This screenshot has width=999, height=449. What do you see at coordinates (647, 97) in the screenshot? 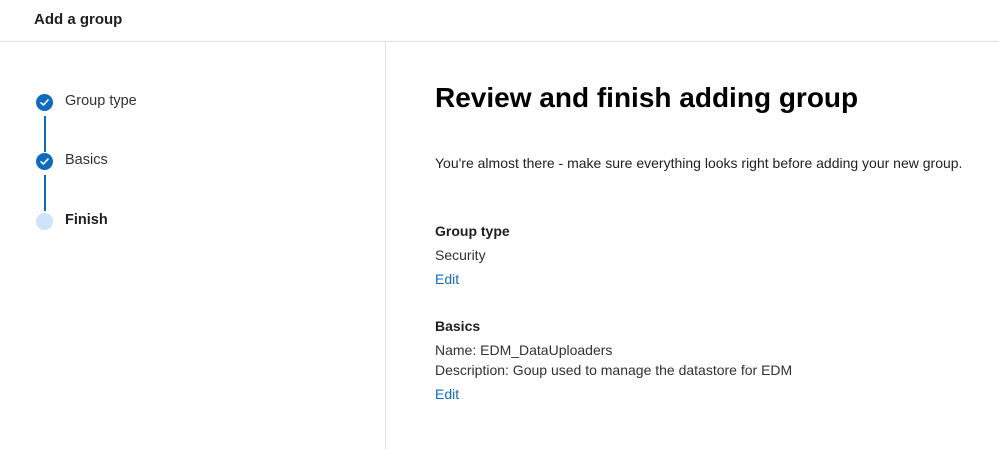
I see `page-title: Review and finish adding group` at bounding box center [647, 97].